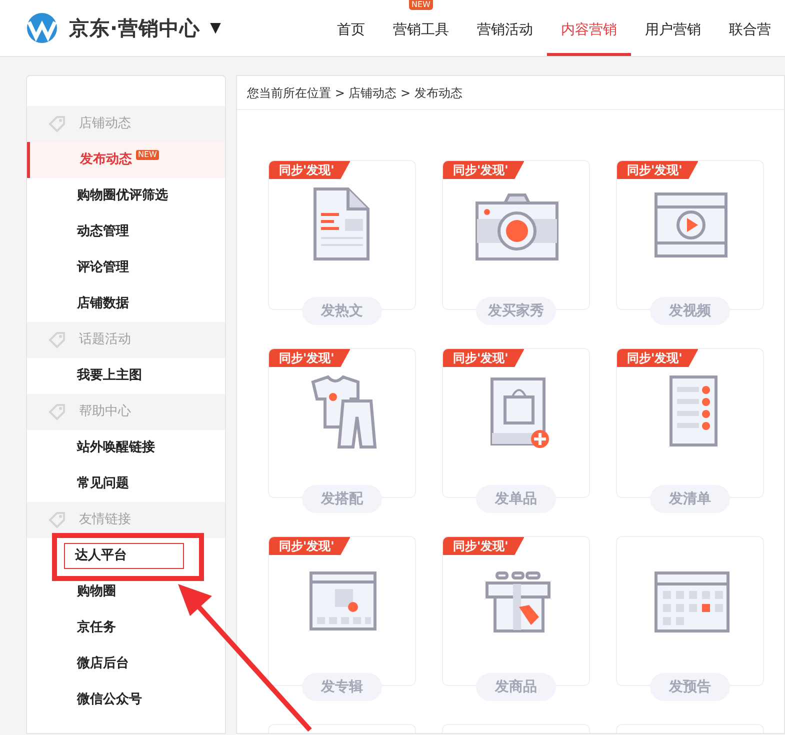 The image size is (785, 735). Describe the element at coordinates (96, 628) in the screenshot. I see `sidebar-item: 京任务` at that location.